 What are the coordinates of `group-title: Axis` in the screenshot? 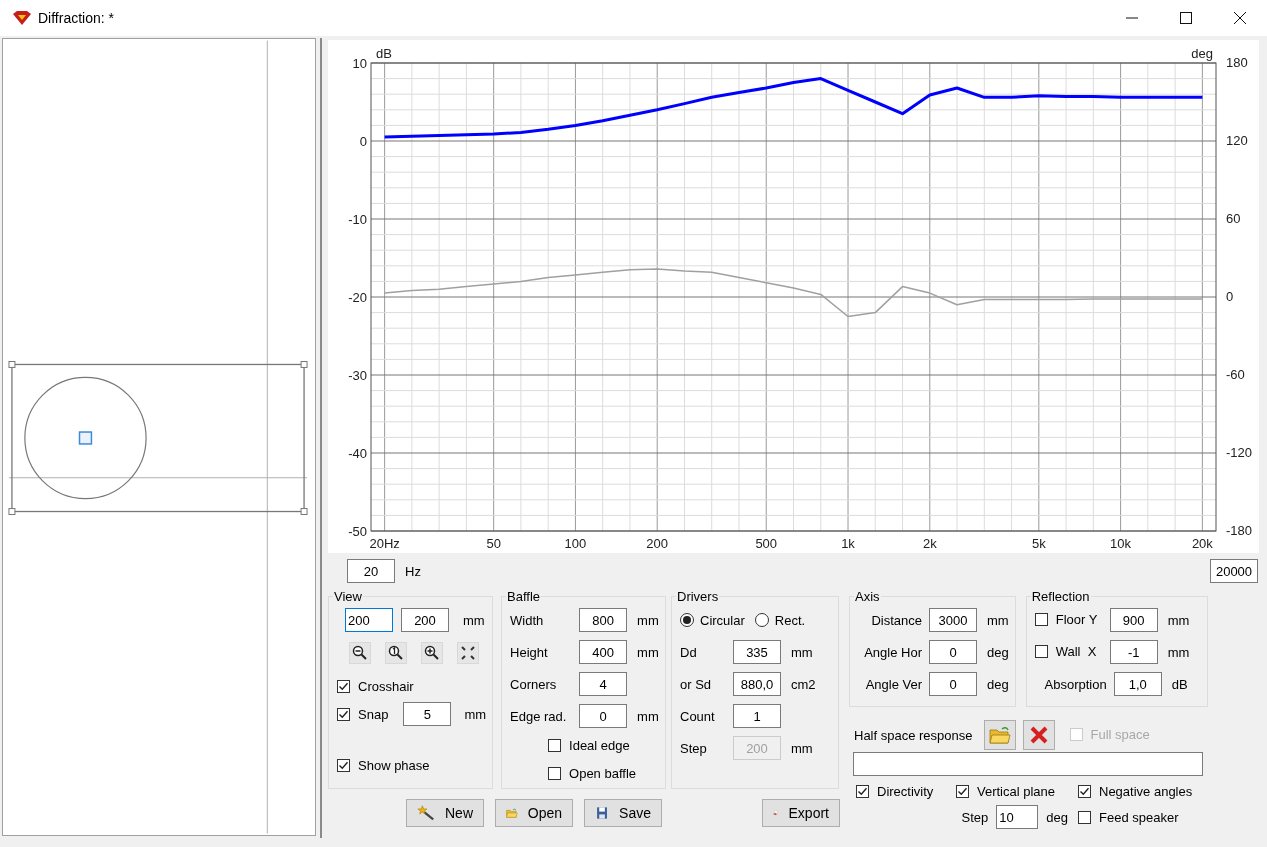 It's located at (867, 596).